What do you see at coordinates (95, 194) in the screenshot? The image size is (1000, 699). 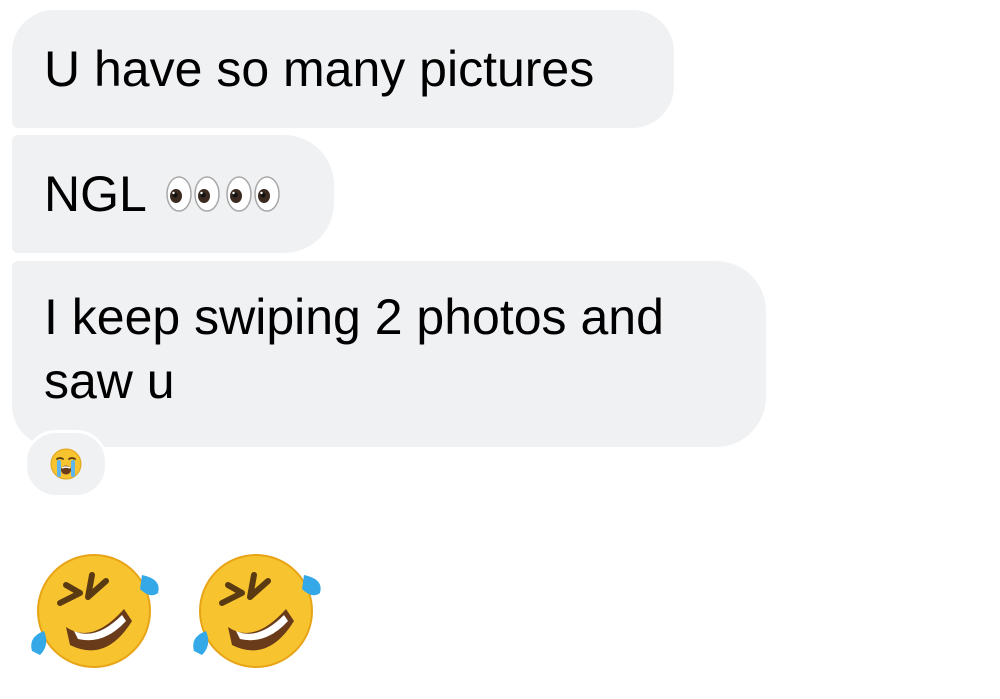 I see `message-text: NGL` at bounding box center [95, 194].